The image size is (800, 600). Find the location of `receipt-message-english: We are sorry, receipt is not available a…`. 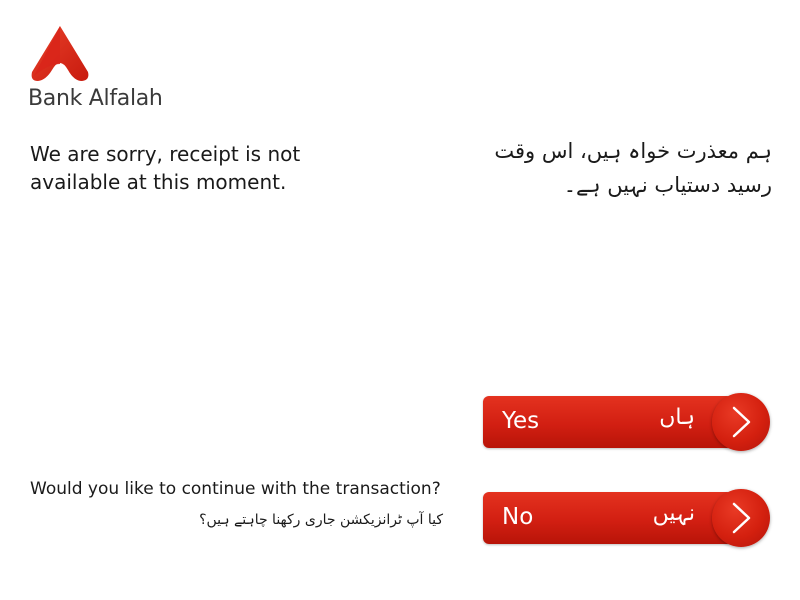

receipt-message-english: We are sorry, receipt is not available a… is located at coordinates (165, 168).